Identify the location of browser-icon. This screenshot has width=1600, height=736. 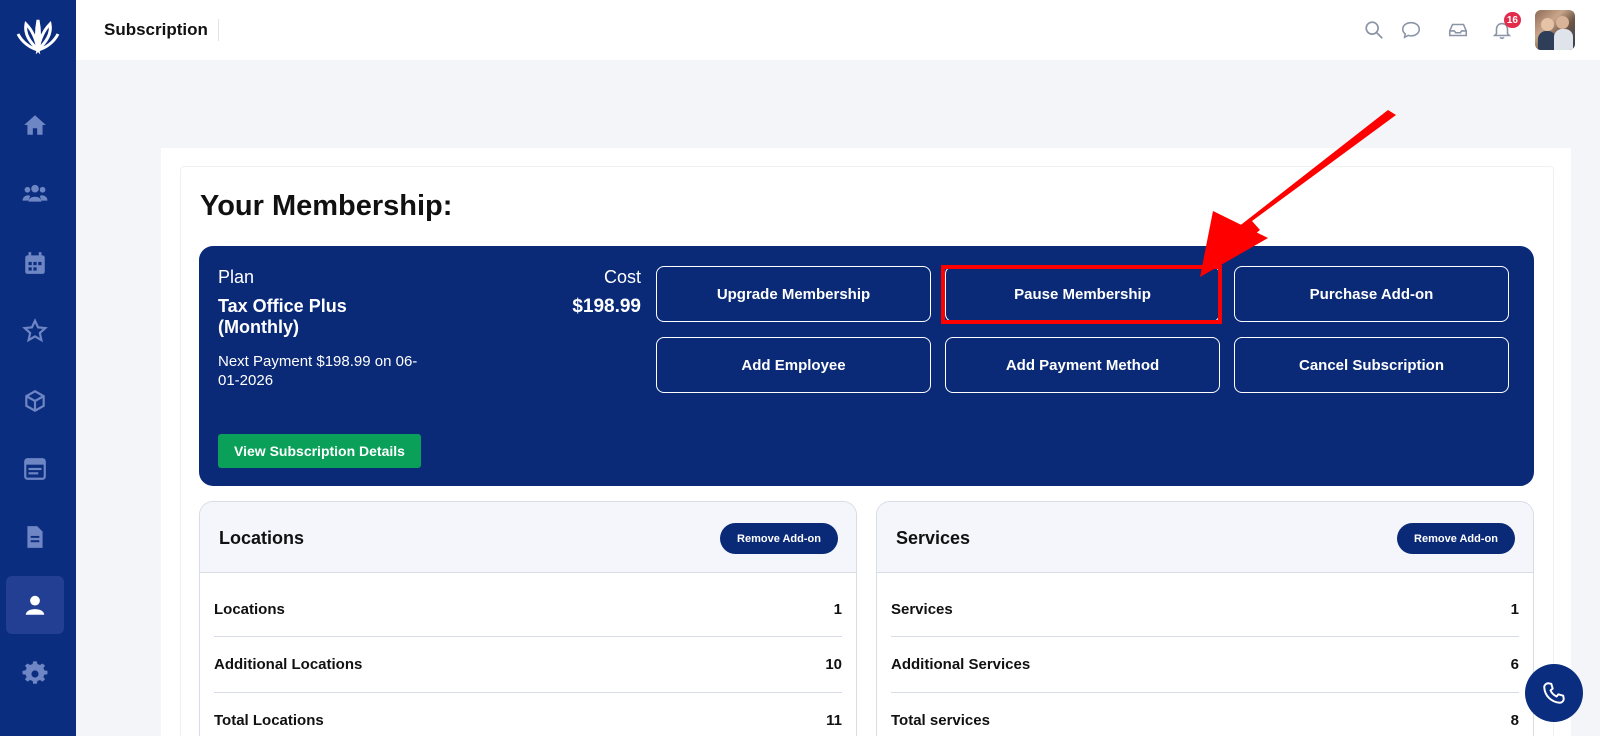
(35, 469).